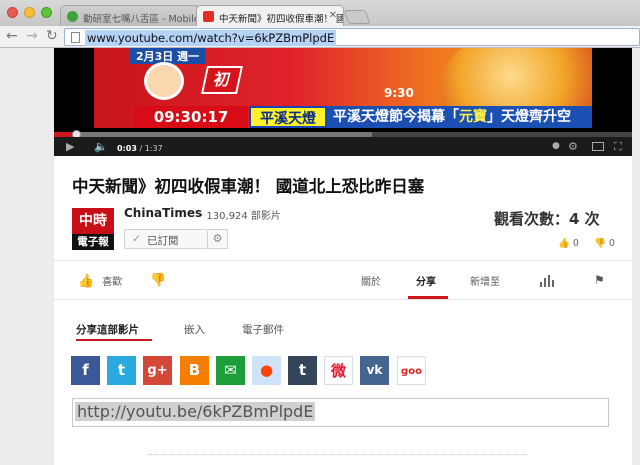 Image resolution: width=640 pixels, height=465 pixels. I want to click on channel-avatar: 中時 電子報, so click(93, 229).